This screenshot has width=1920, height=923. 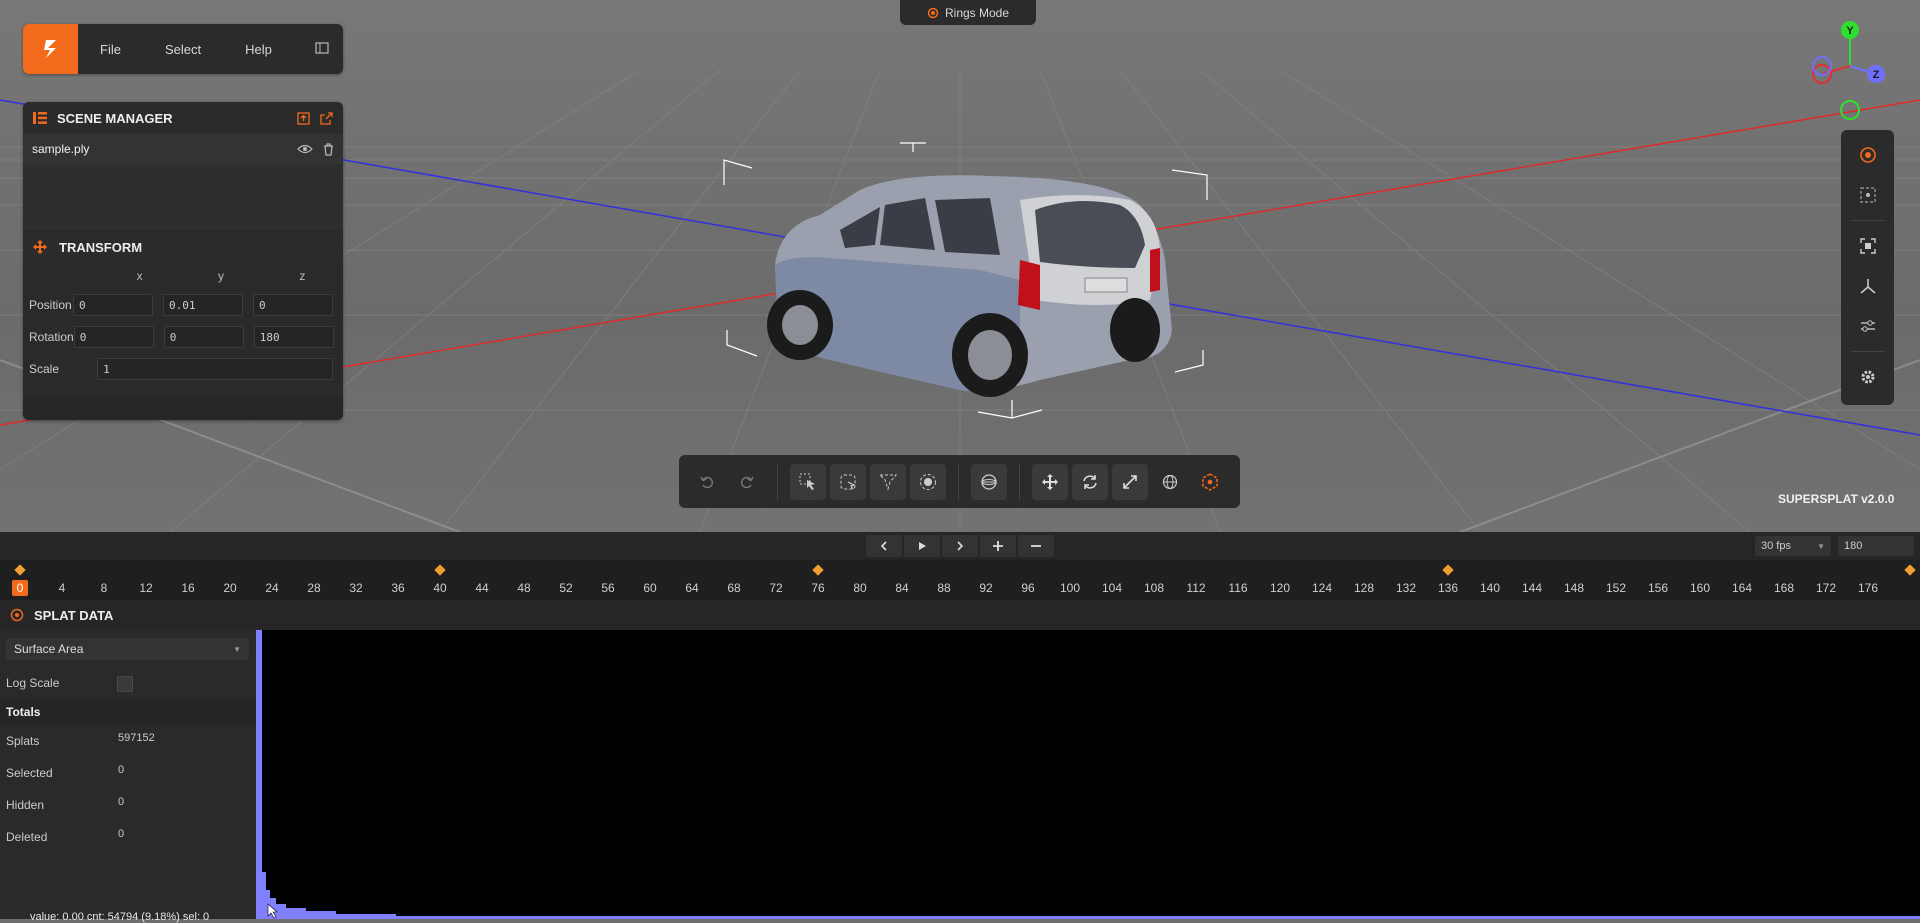 What do you see at coordinates (113, 305) in the screenshot?
I see `position-x-input` at bounding box center [113, 305].